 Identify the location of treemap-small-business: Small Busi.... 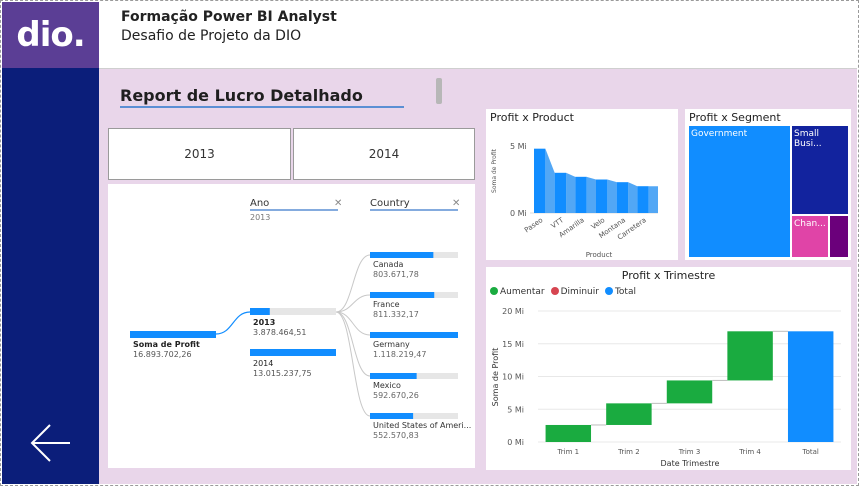
(820, 170).